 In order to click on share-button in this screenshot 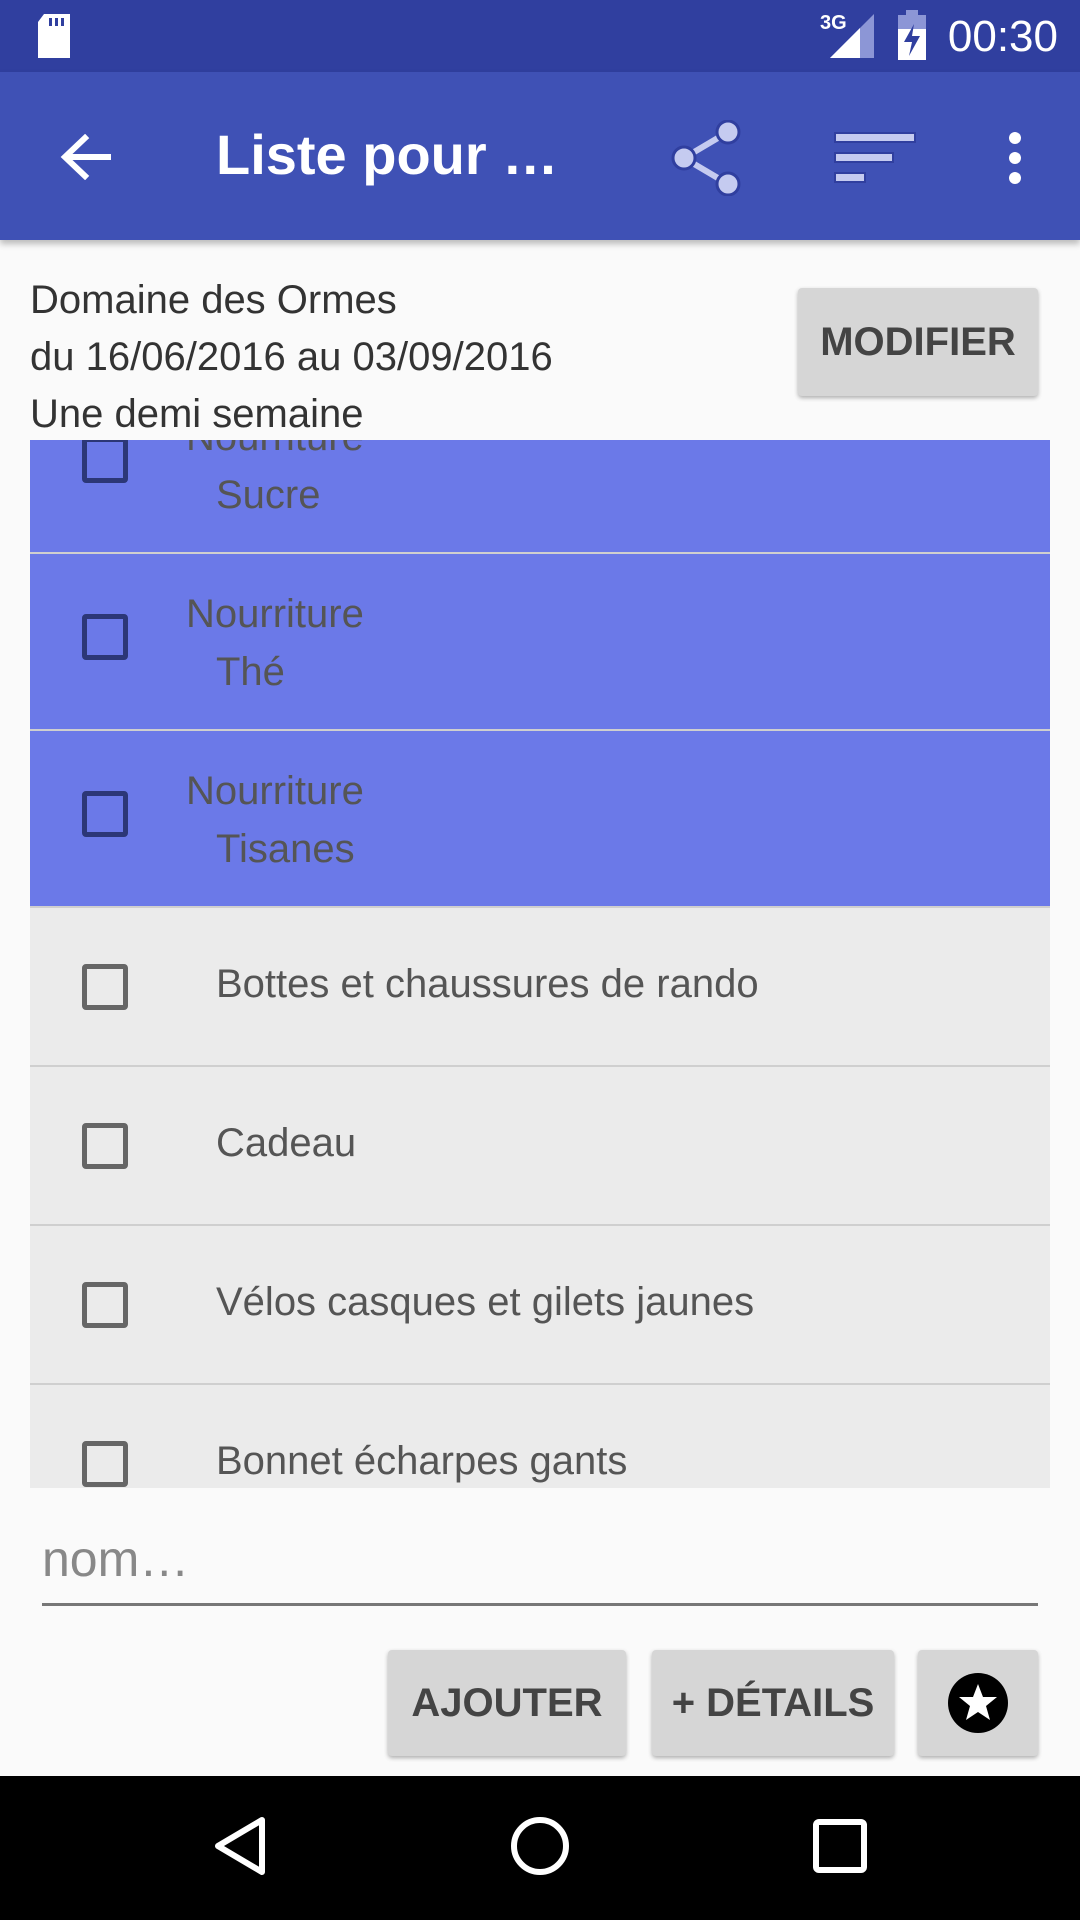, I will do `click(706, 158)`.